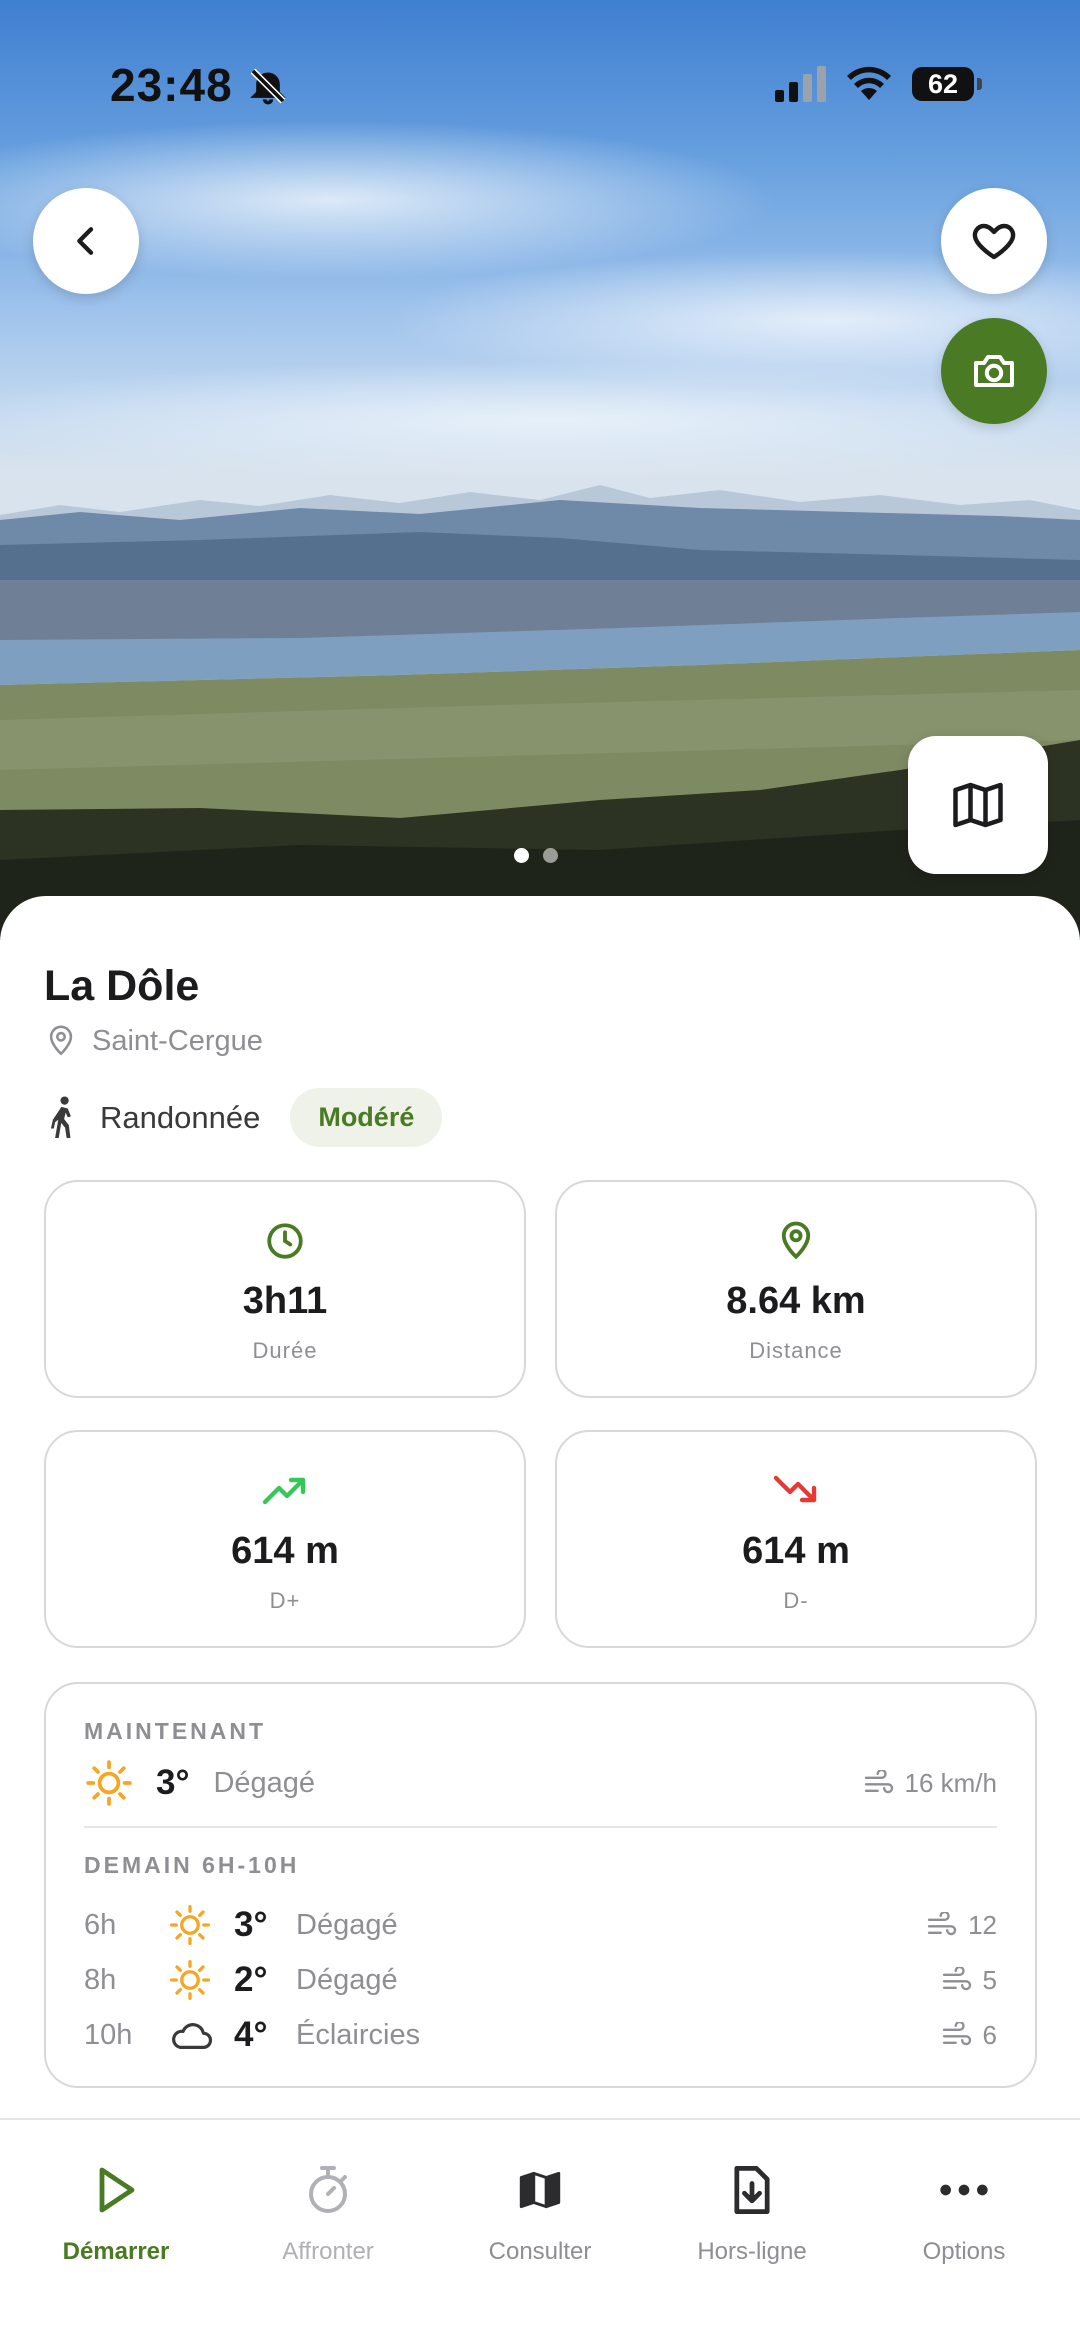 This screenshot has height=2350, width=1080. What do you see at coordinates (951, 1782) in the screenshot?
I see `wind-speed: 16 km/h` at bounding box center [951, 1782].